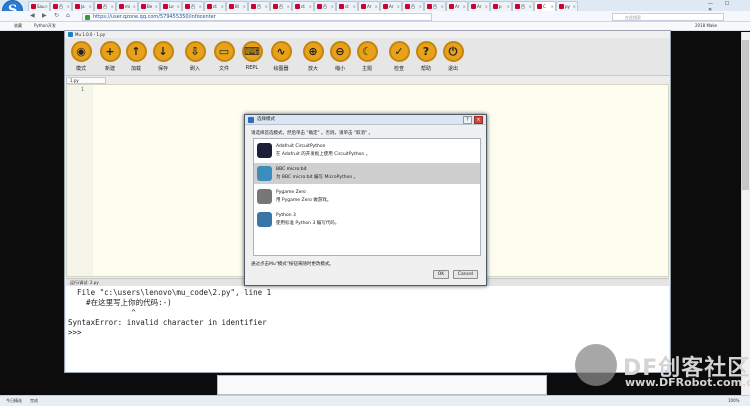 The width and height of the screenshot is (750, 406). Describe the element at coordinates (81, 56) in the screenshot. I see `mode-button: ◉ 模式` at that location.